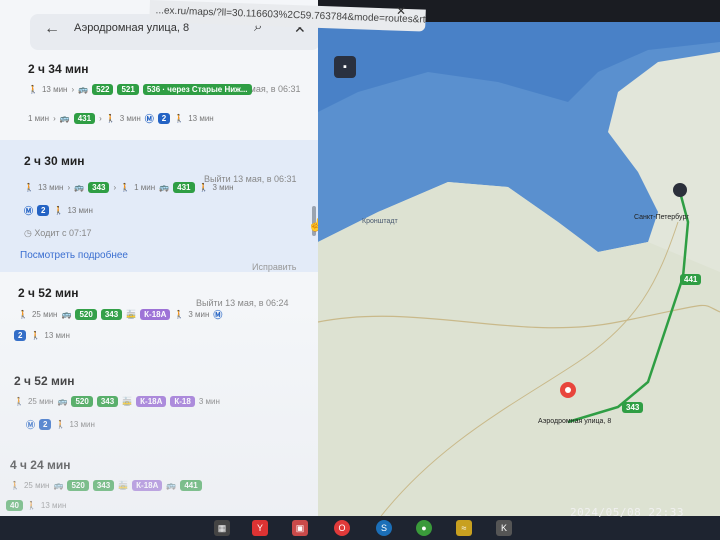 This screenshot has height=540, width=720. What do you see at coordinates (575, 421) in the screenshot?
I see `map-label-destination: Аэродромная улица, 8` at bounding box center [575, 421].